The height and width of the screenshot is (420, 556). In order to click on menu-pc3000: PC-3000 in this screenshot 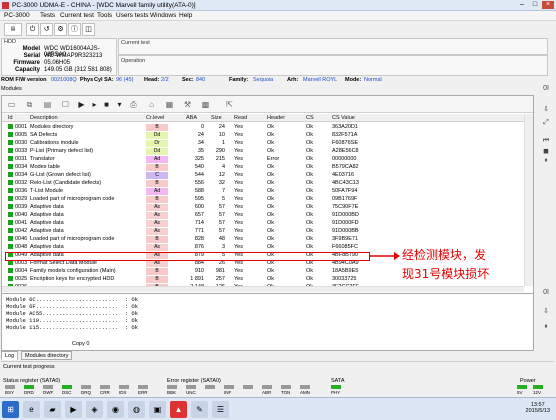, I will do `click(17, 15)`.